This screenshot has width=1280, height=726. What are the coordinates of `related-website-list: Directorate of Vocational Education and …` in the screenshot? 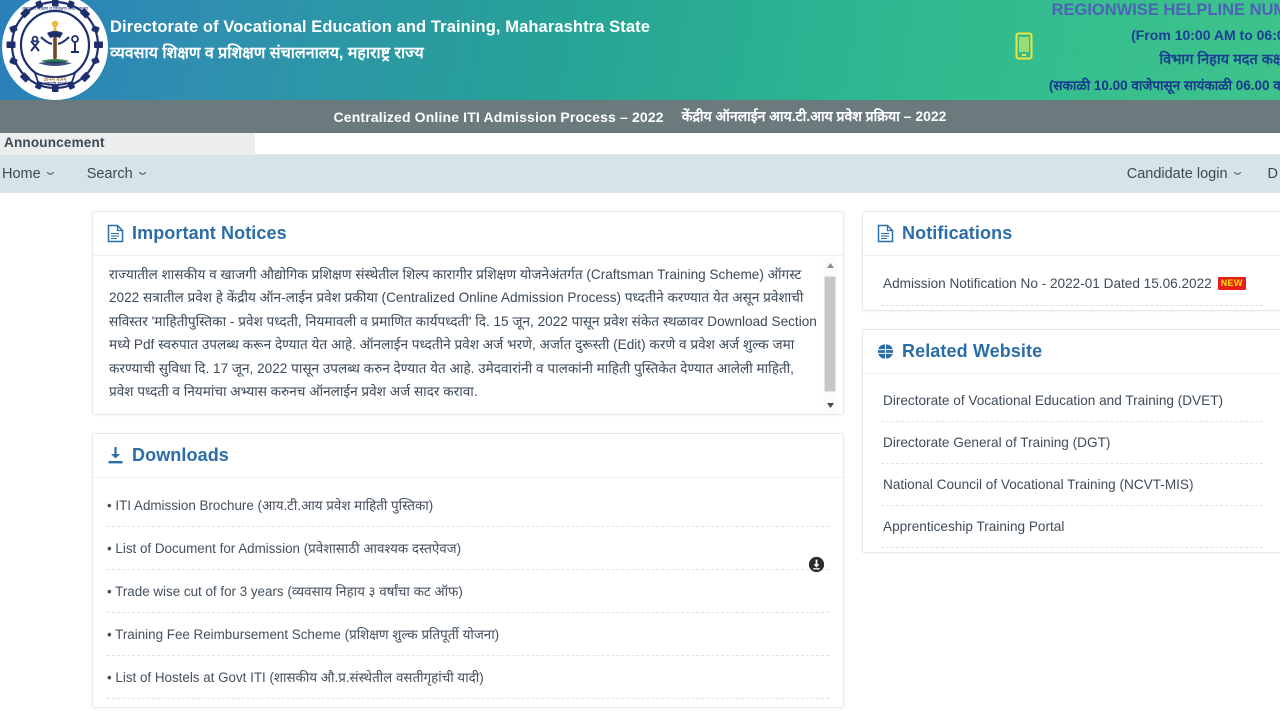 It's located at (1071, 463).